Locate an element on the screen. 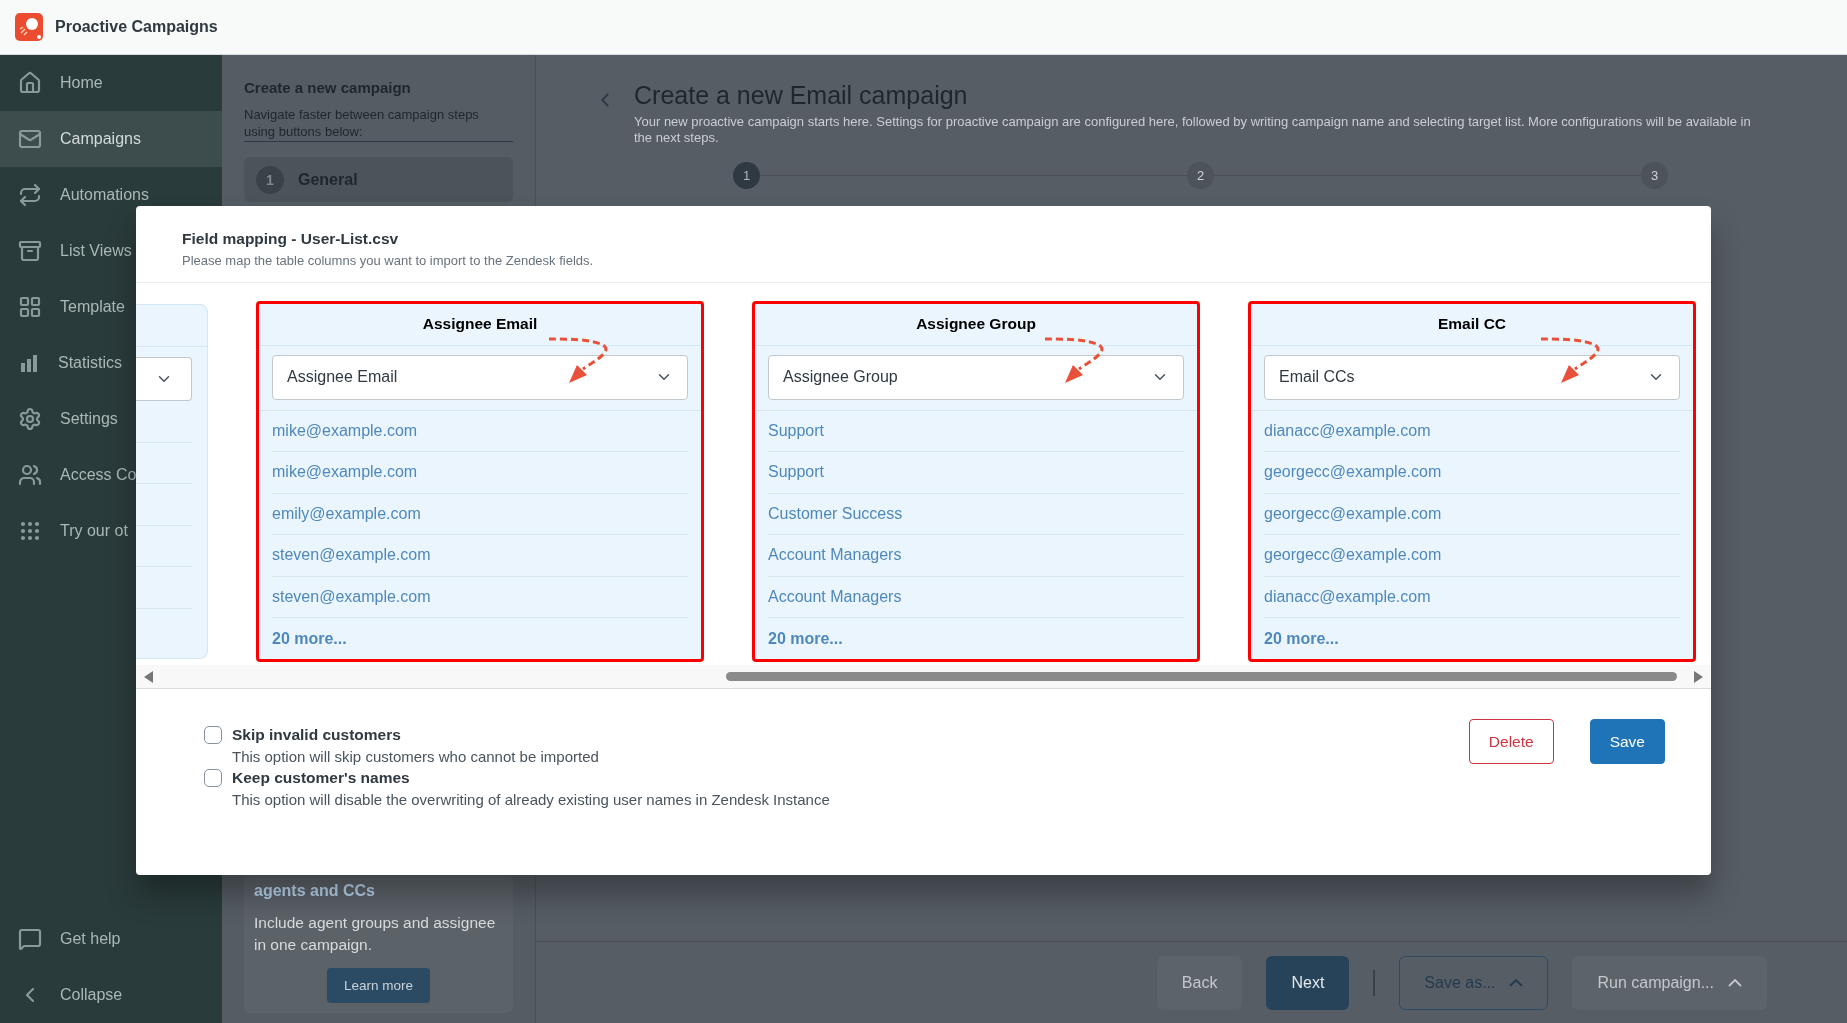 Image resolution: width=1847 pixels, height=1023 pixels. scroll-right-icon is located at coordinates (1698, 676).